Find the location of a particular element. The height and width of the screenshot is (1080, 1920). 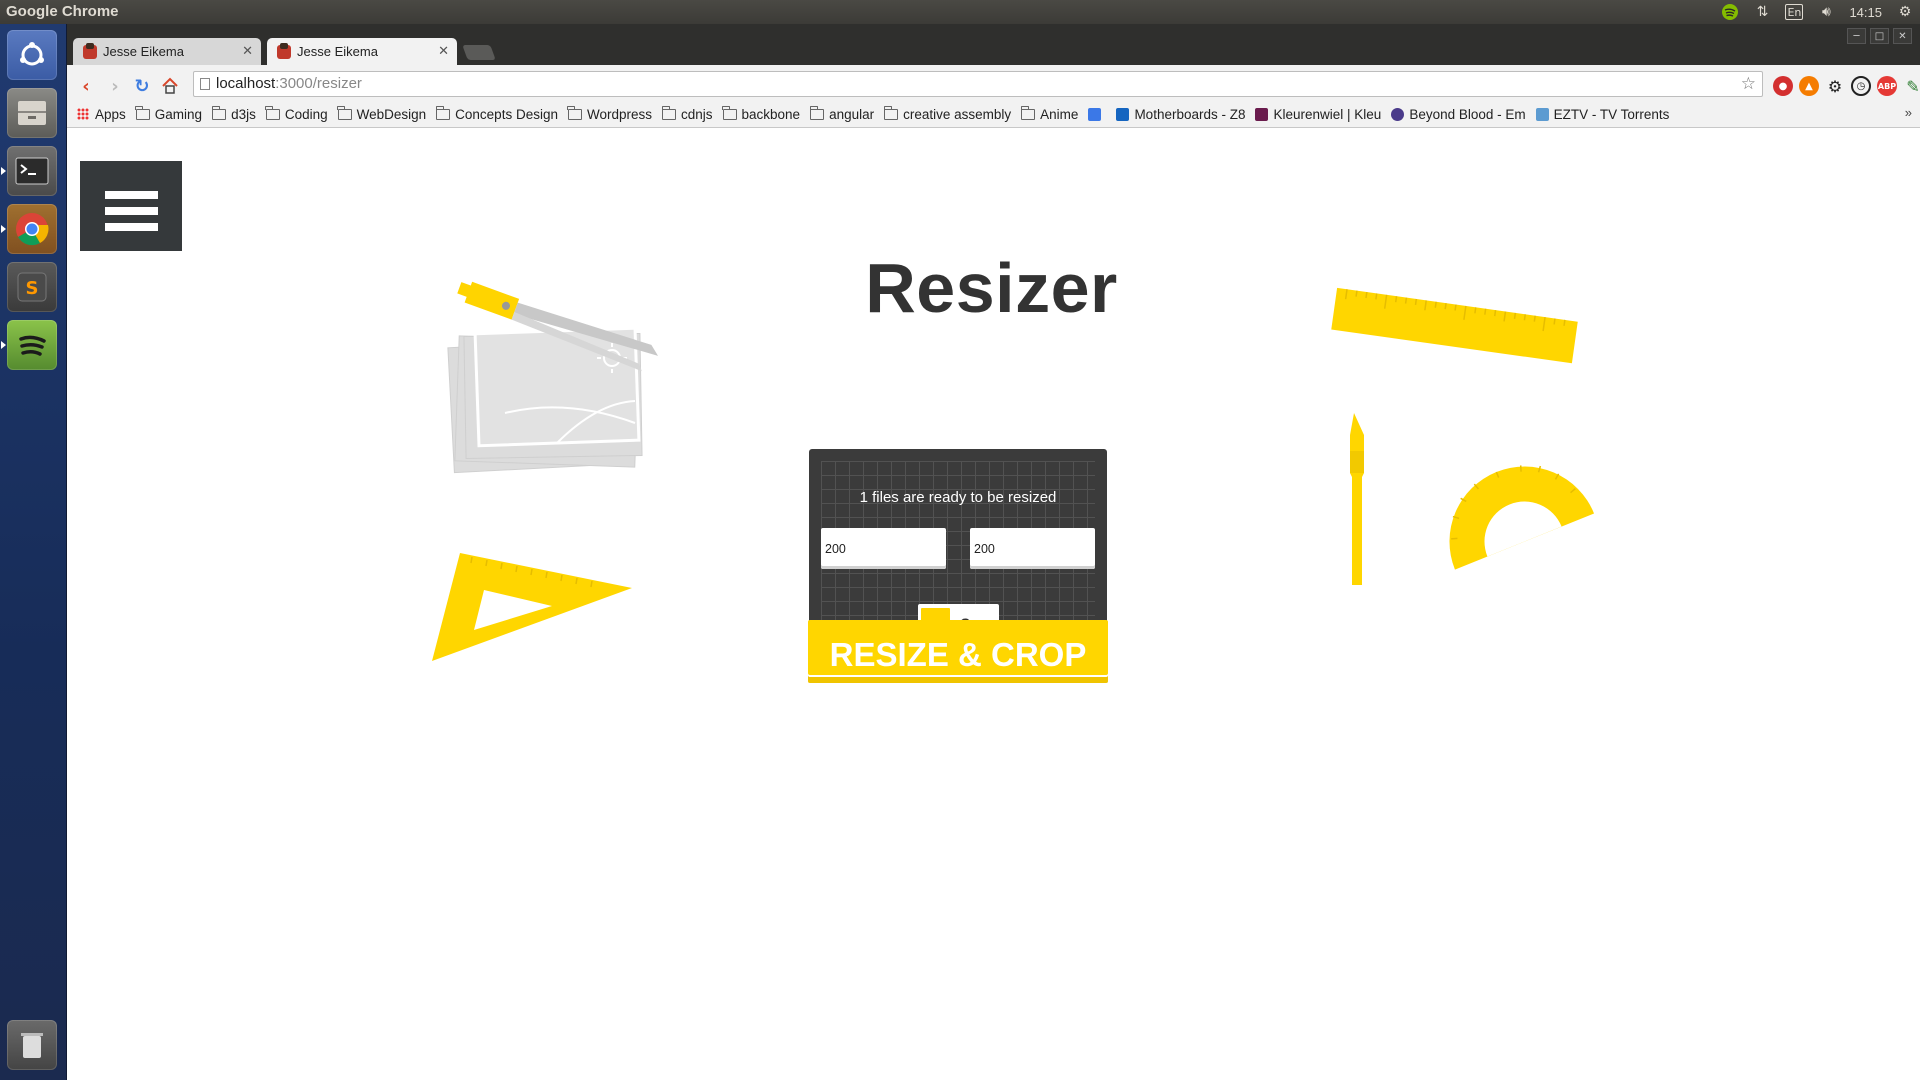

close-window-icon: ✕ is located at coordinates (1902, 36).